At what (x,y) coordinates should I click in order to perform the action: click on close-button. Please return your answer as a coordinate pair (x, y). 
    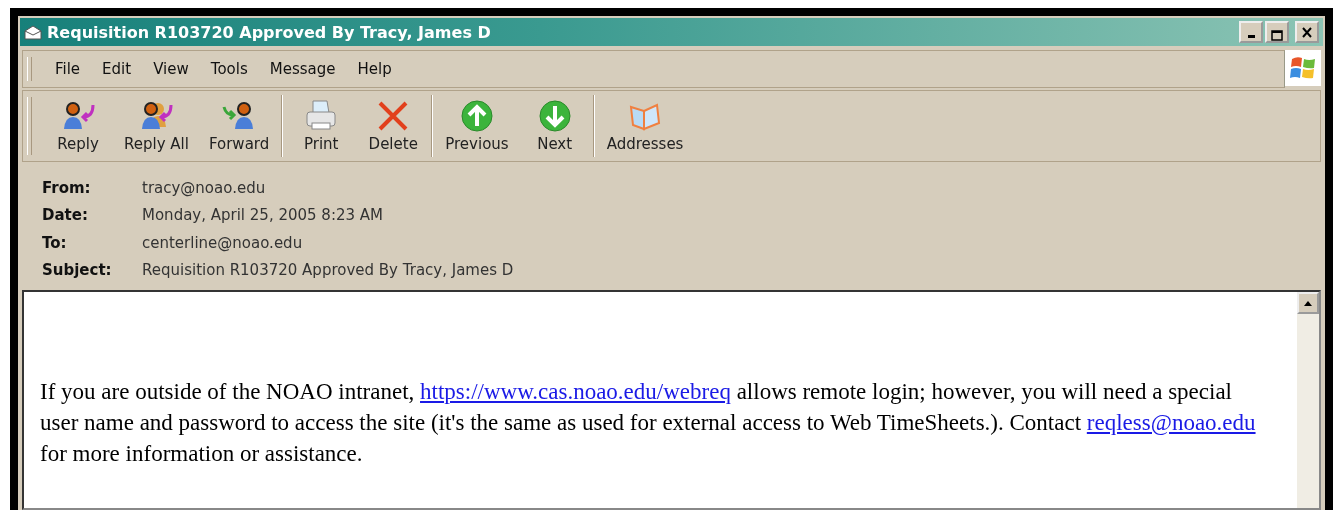
    Looking at the image, I should click on (1307, 32).